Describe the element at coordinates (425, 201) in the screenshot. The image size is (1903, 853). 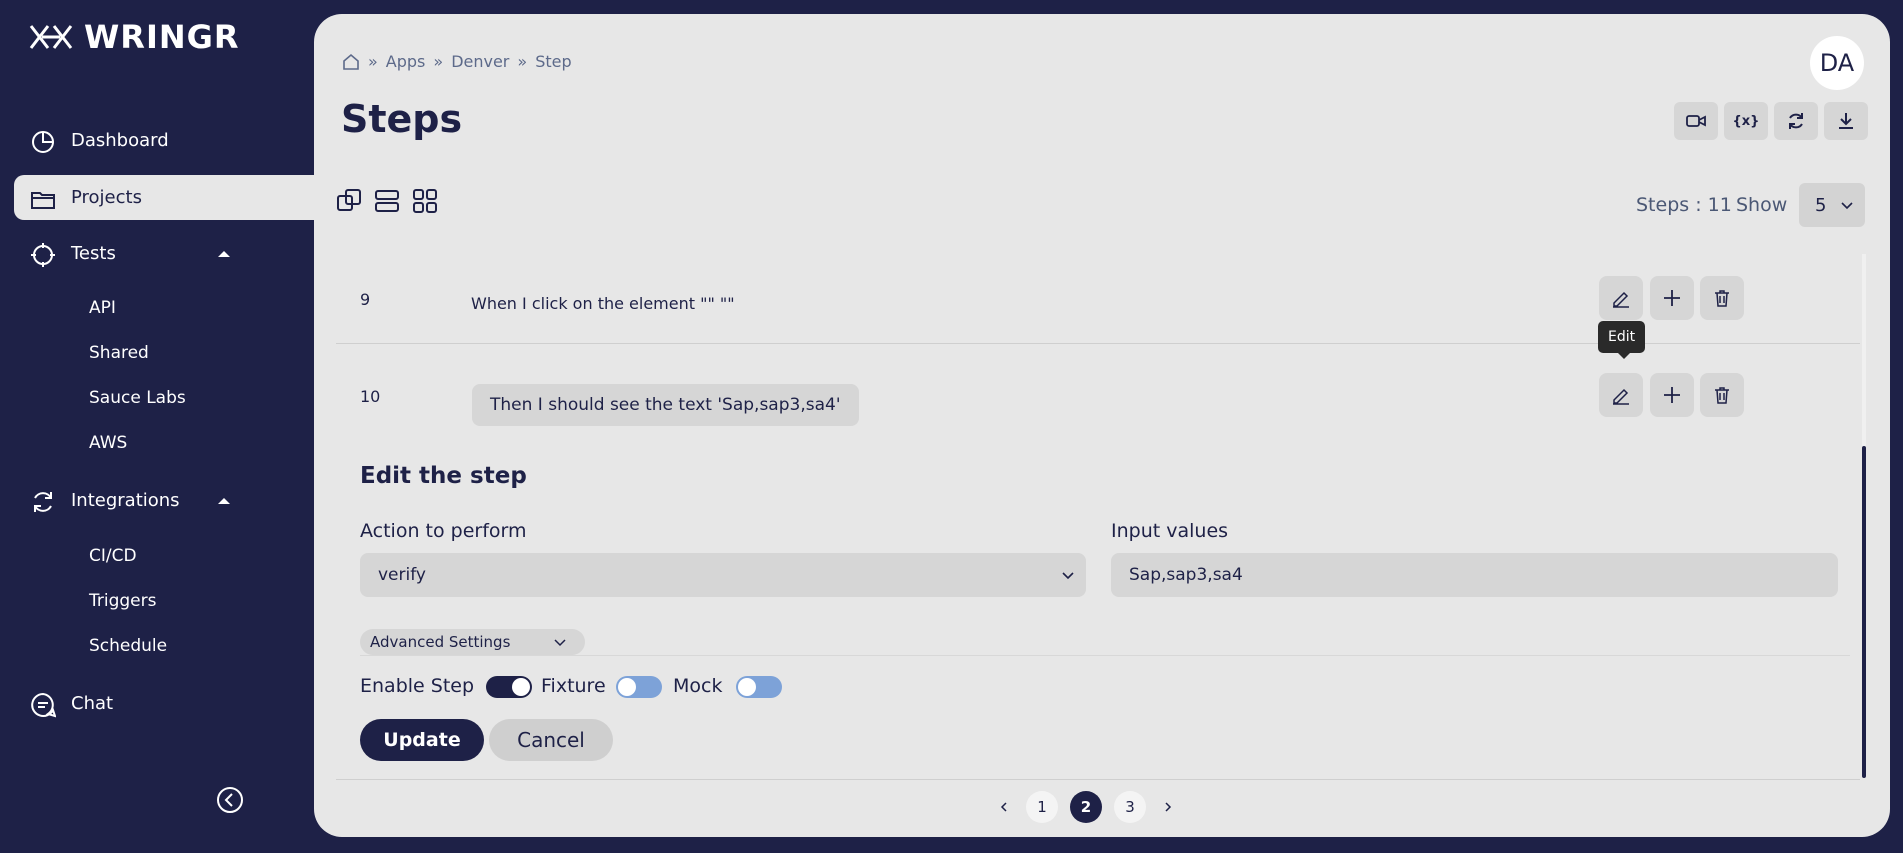
I see `grid-view-icon` at that location.